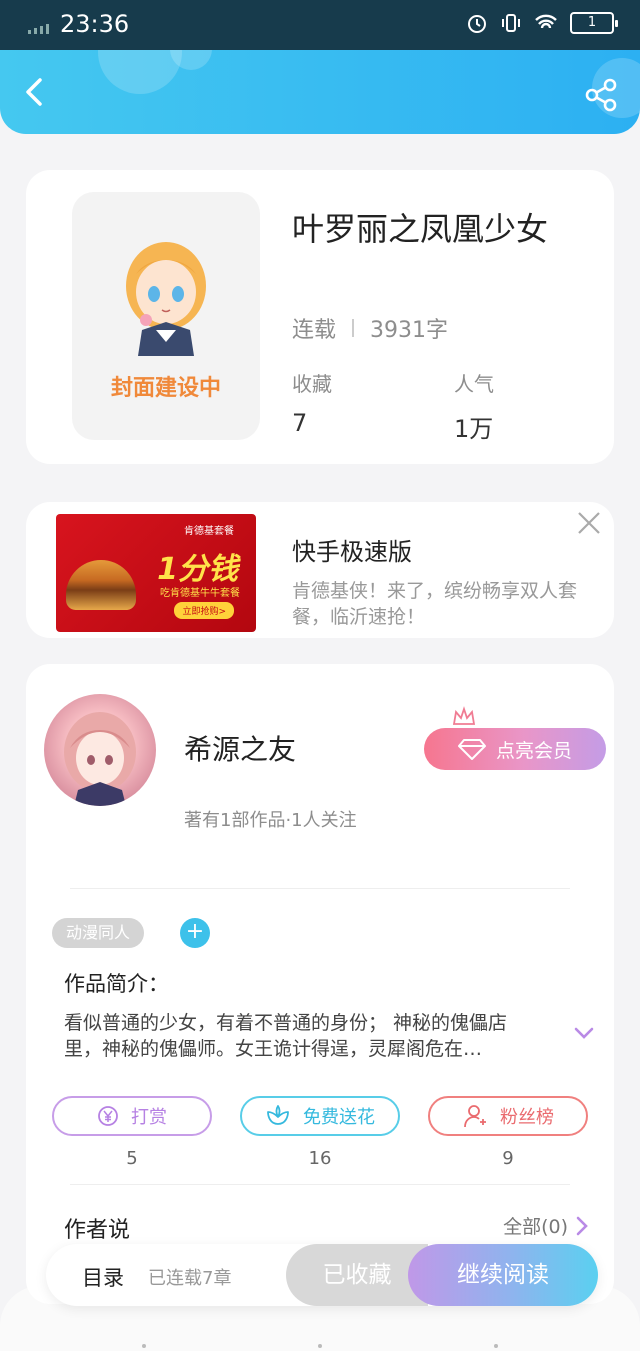 The image size is (640, 1351). Describe the element at coordinates (95, 24) in the screenshot. I see `status-time: 23:36` at that location.